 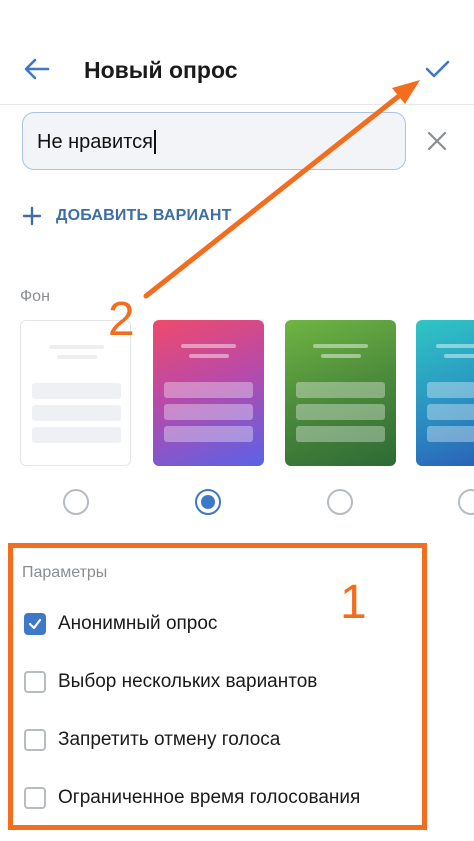 I want to click on add-option-button: ДОБАВИТЬ ВАРИАНТ, so click(x=127, y=216).